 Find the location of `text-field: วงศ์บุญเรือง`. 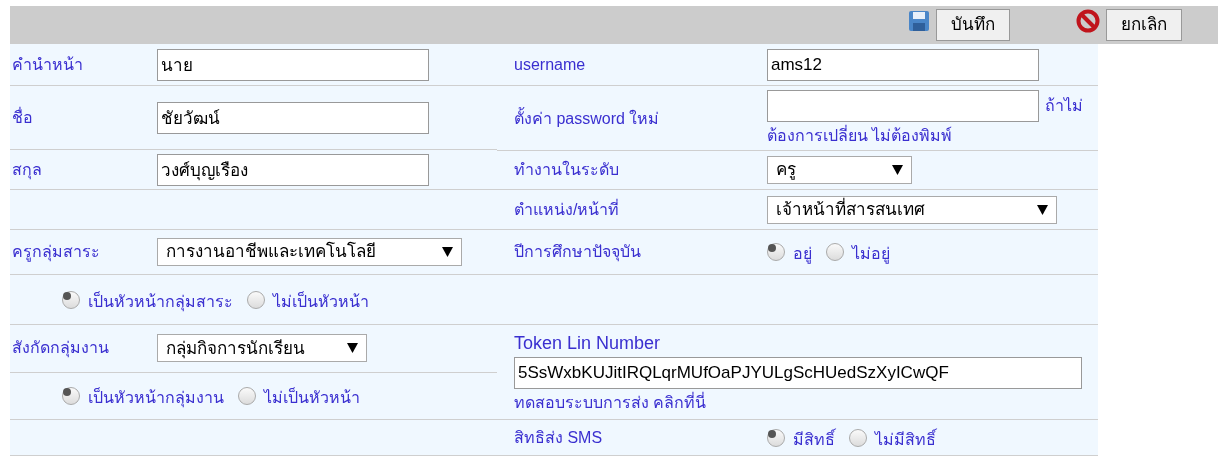

text-field: วงศ์บุญเรือง is located at coordinates (293, 169).